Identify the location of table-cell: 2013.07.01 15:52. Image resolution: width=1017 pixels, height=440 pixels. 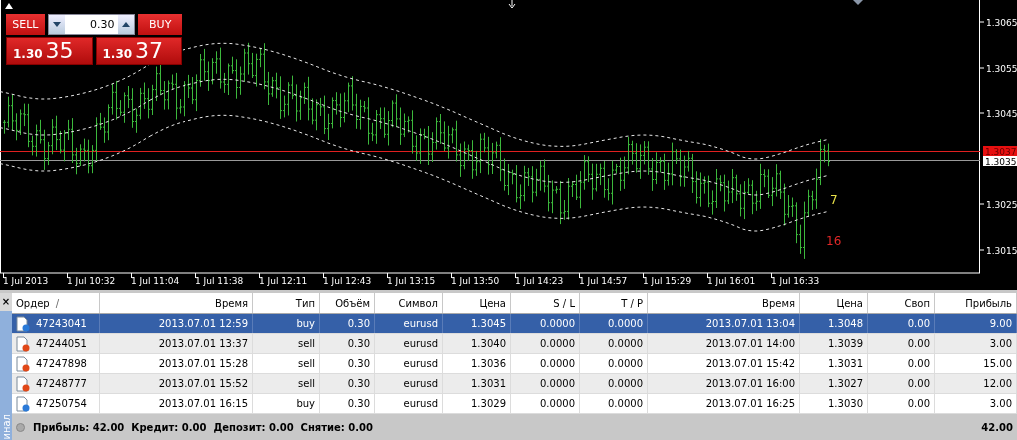
(176, 383).